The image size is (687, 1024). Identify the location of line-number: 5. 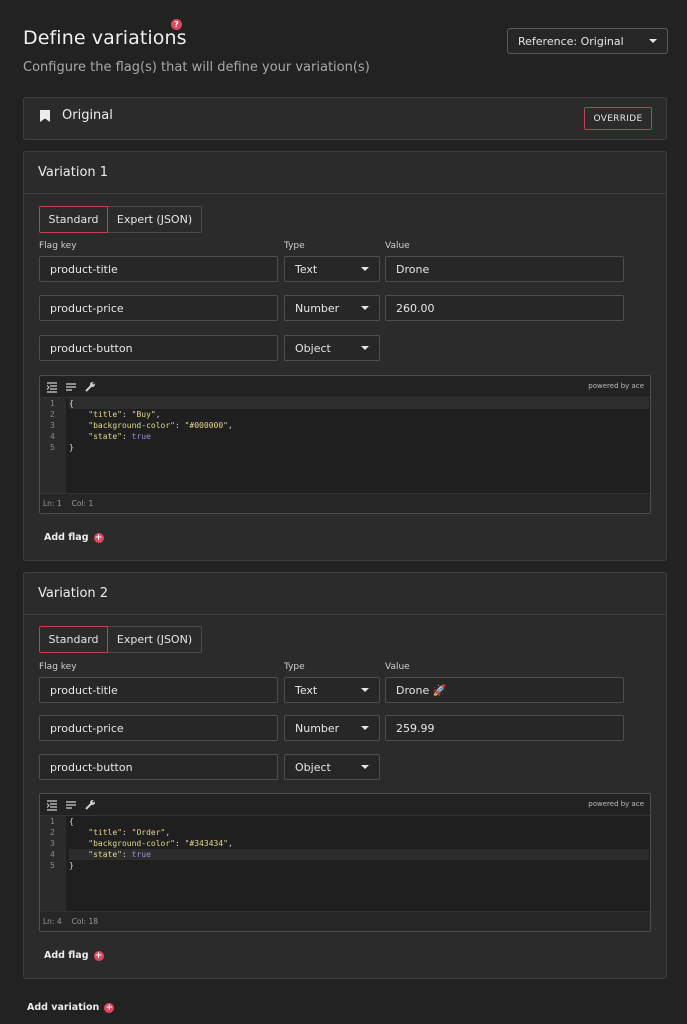
(52, 447).